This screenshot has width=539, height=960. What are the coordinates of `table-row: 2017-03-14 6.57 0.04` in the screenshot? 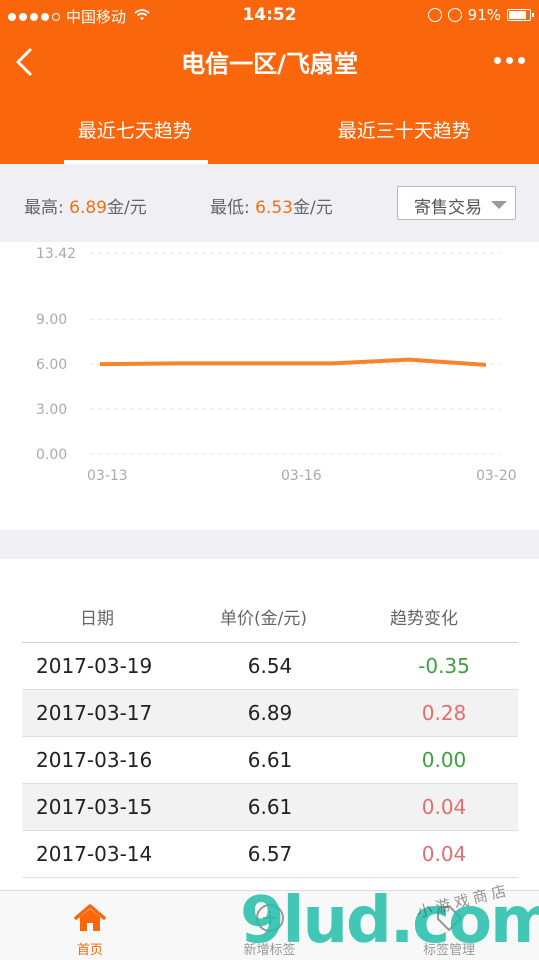 It's located at (270, 854).